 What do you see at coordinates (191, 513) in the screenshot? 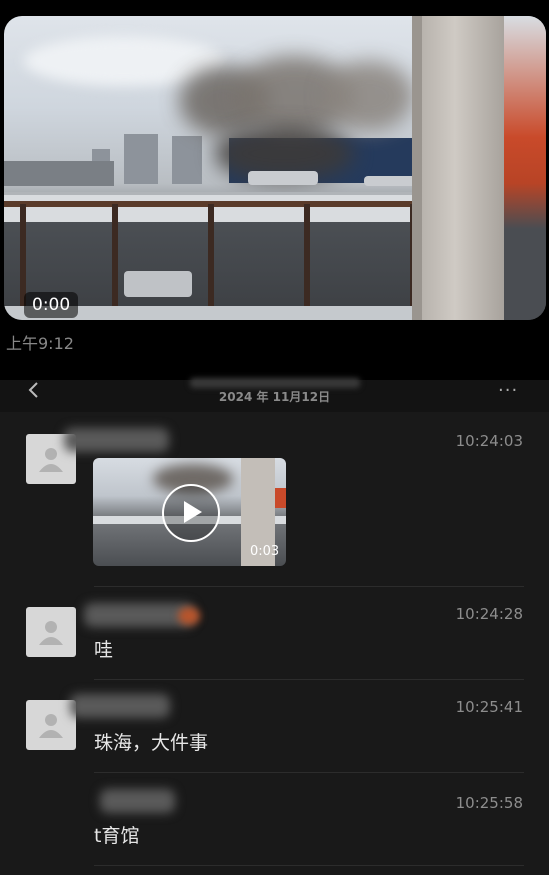
I see `play-icon` at bounding box center [191, 513].